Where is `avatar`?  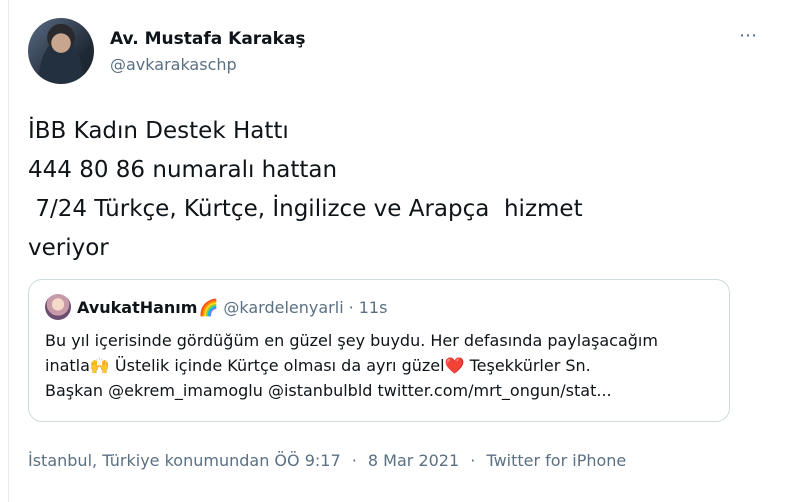
avatar is located at coordinates (61, 51).